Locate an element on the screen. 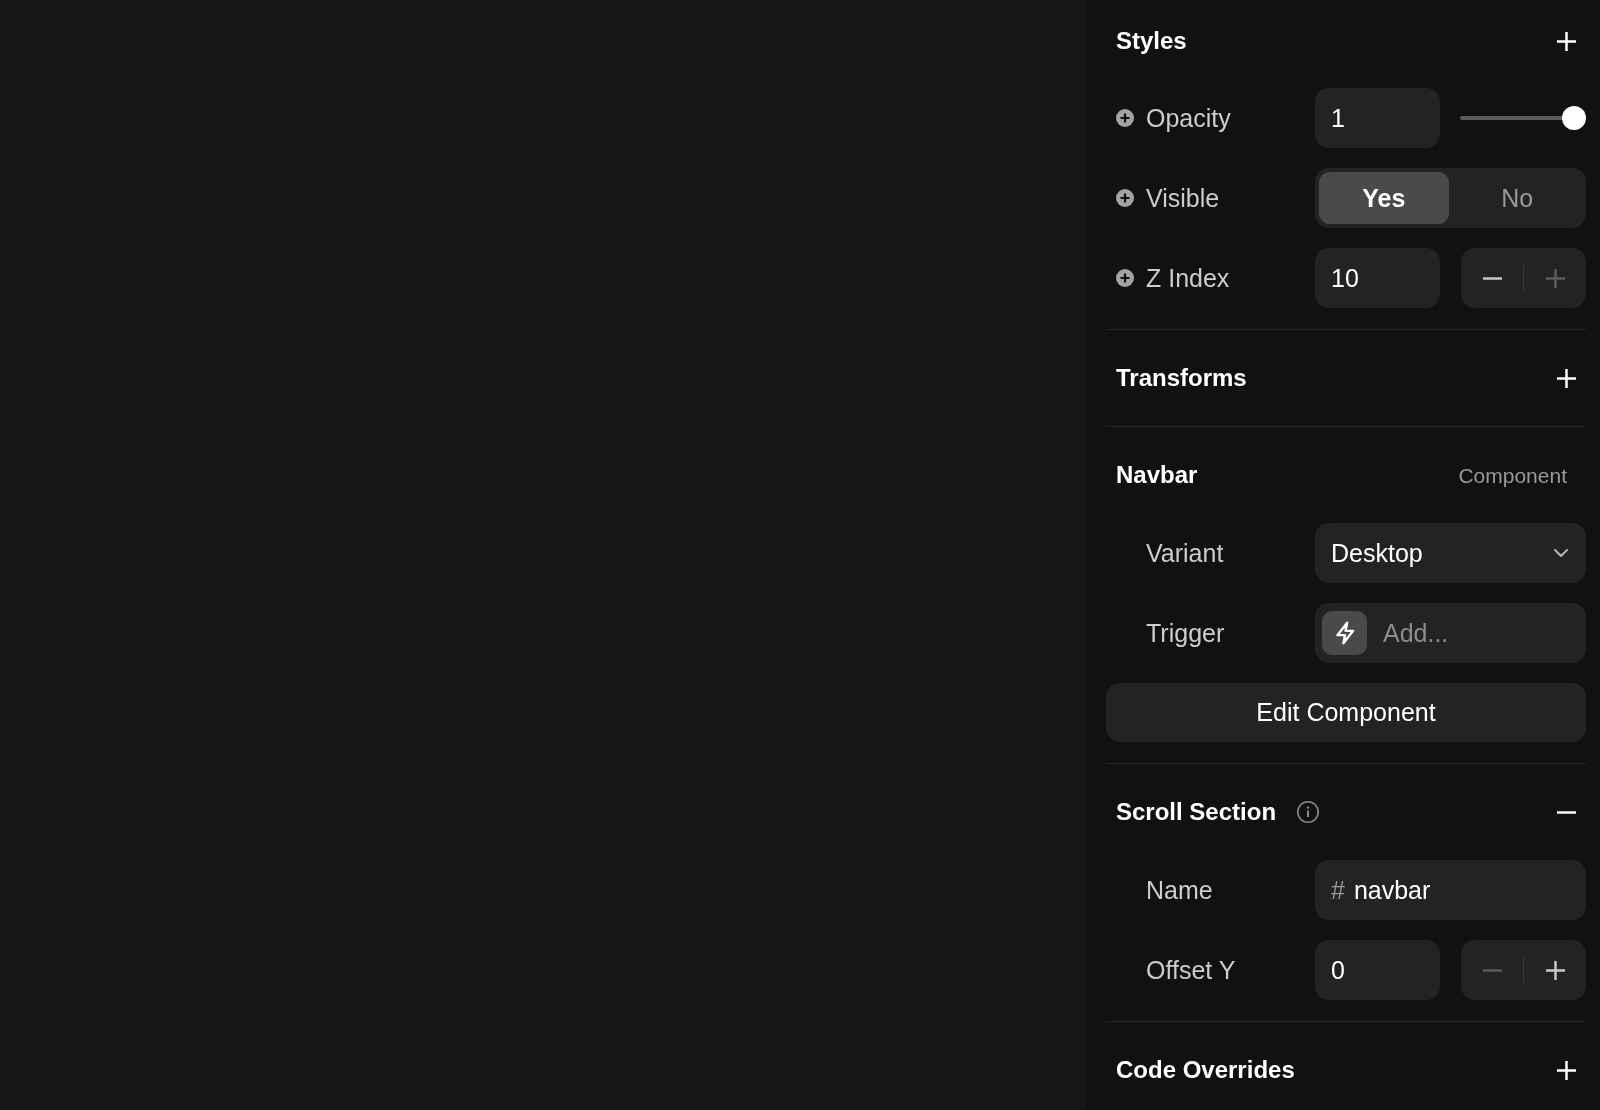 Image resolution: width=1600 pixels, height=1110 pixels. segment-tab: No is located at coordinates (1517, 198).